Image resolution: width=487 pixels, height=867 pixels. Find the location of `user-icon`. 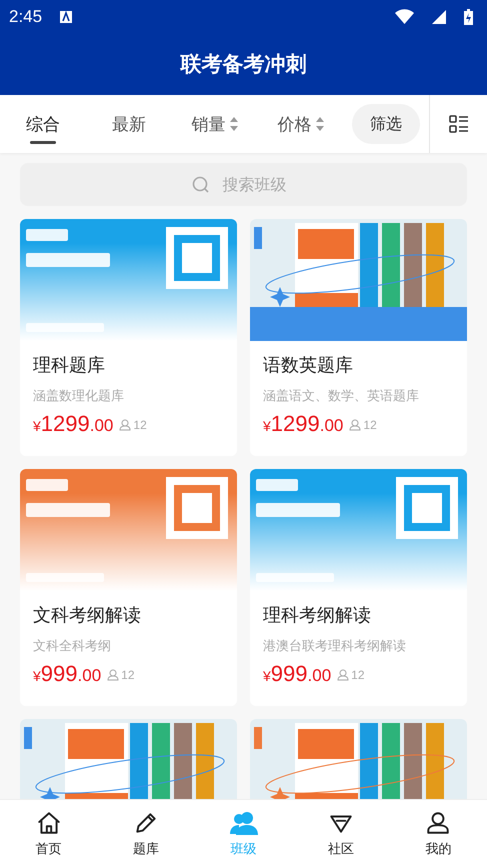

user-icon is located at coordinates (438, 823).